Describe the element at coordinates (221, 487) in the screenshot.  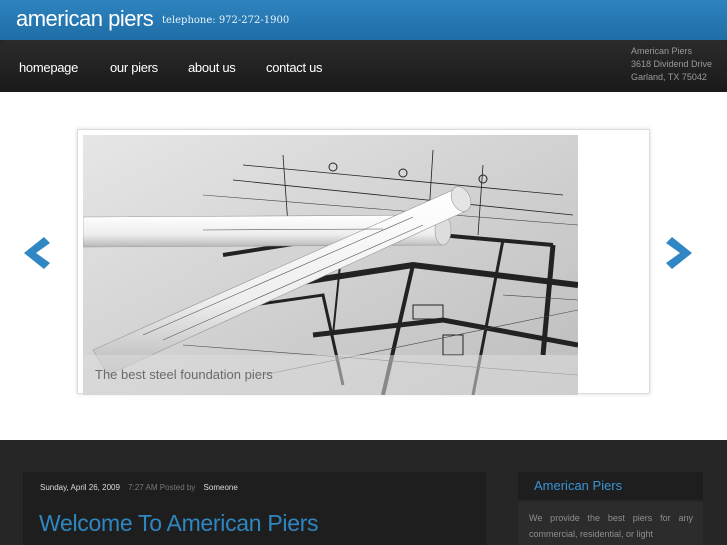
I see `post-author: Someone` at that location.